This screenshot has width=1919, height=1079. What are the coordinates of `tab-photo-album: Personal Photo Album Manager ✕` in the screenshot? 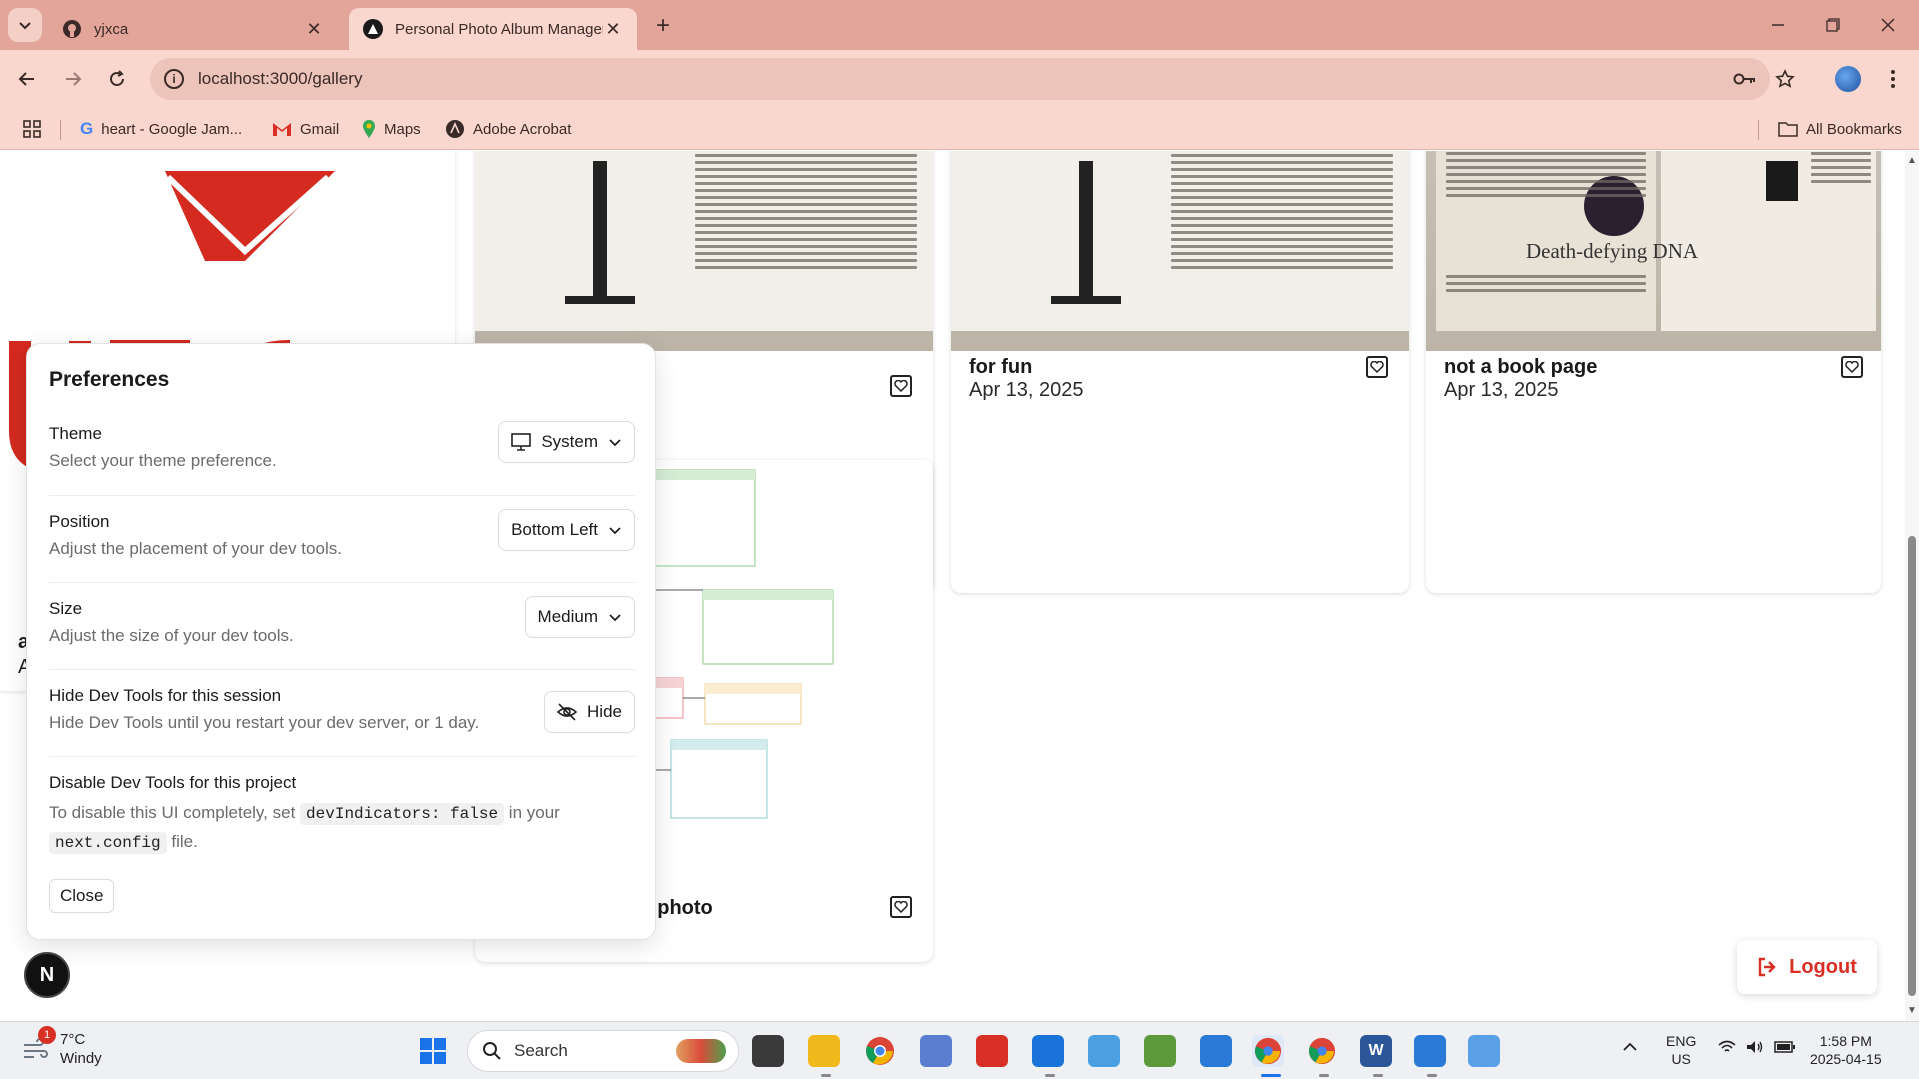 It's located at (493, 29).